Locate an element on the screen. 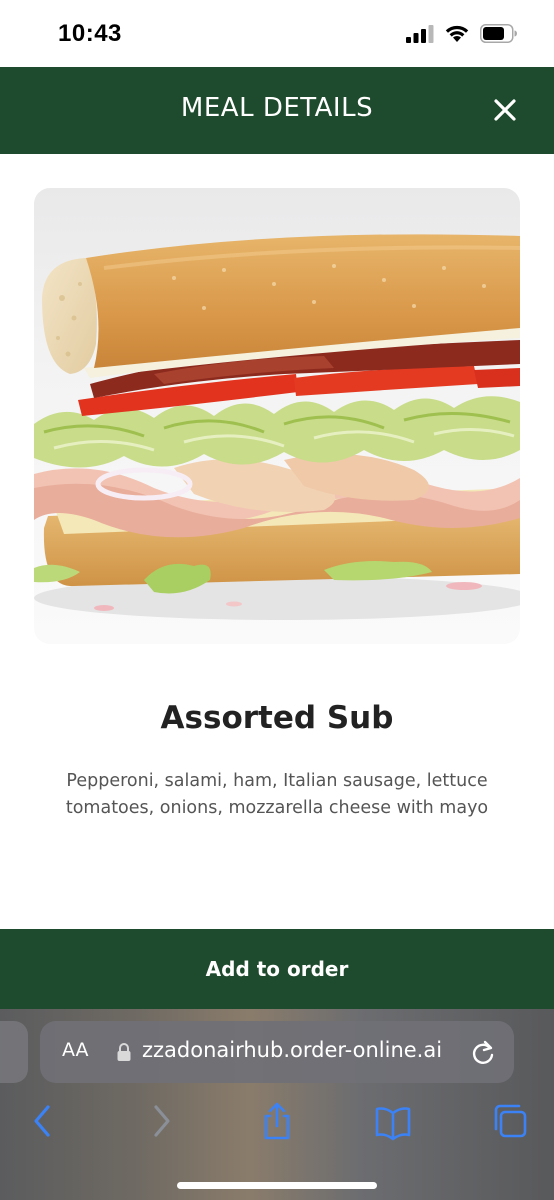  share-icon is located at coordinates (277, 1121).